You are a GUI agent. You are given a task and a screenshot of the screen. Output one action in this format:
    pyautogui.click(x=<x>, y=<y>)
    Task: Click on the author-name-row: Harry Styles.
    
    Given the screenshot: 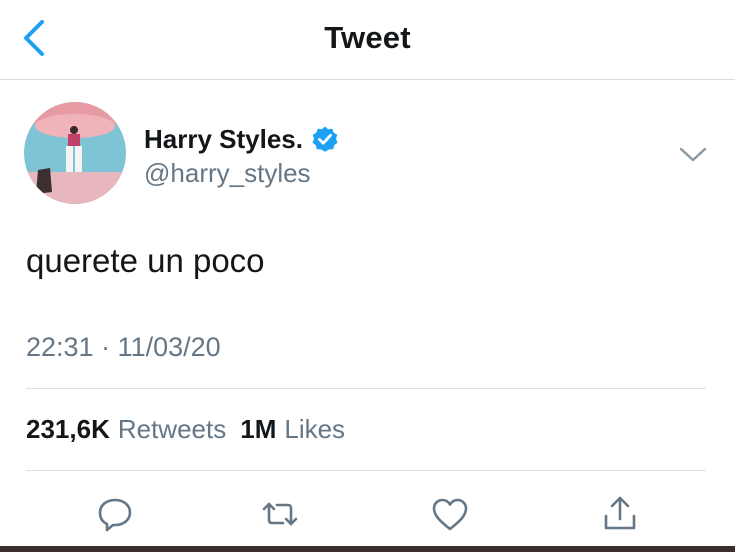 What is the action you would take?
    pyautogui.click(x=241, y=139)
    